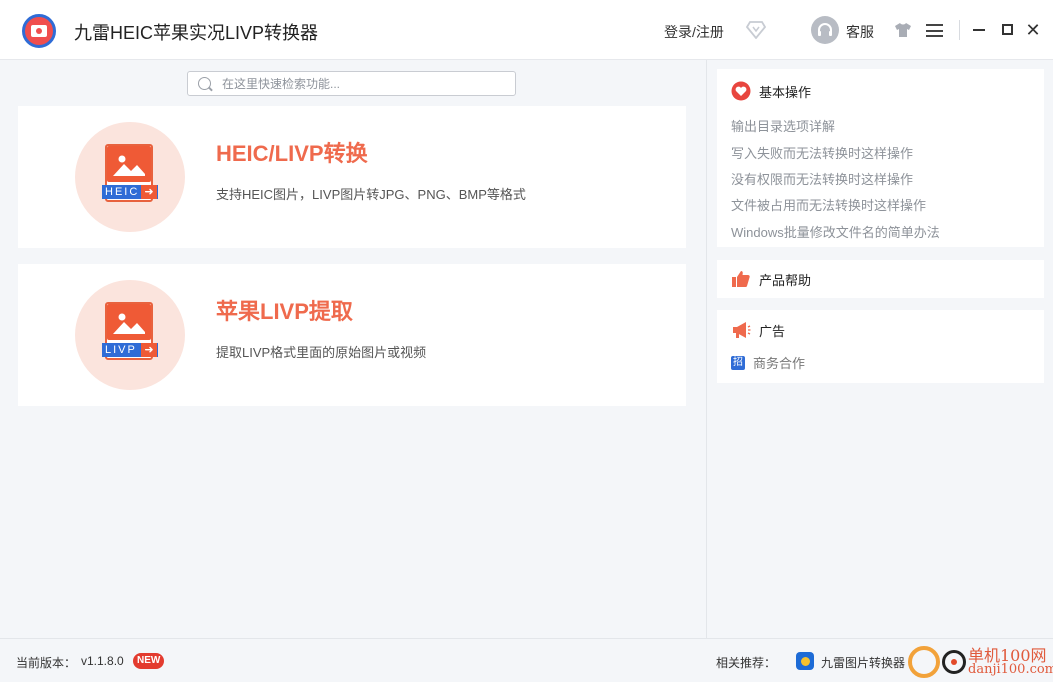 This screenshot has height=682, width=1053. What do you see at coordinates (46, 663) in the screenshot?
I see `version-label: 当前版本：` at bounding box center [46, 663].